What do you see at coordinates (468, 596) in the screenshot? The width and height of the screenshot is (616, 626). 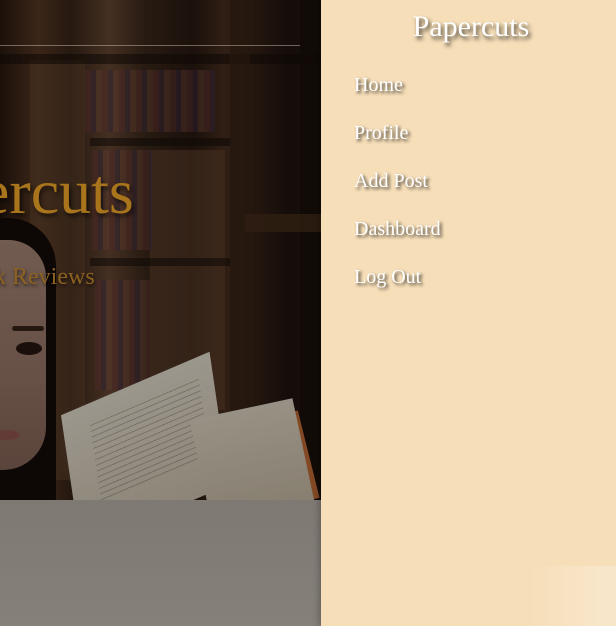 I see `drawer-bottom-shade` at bounding box center [468, 596].